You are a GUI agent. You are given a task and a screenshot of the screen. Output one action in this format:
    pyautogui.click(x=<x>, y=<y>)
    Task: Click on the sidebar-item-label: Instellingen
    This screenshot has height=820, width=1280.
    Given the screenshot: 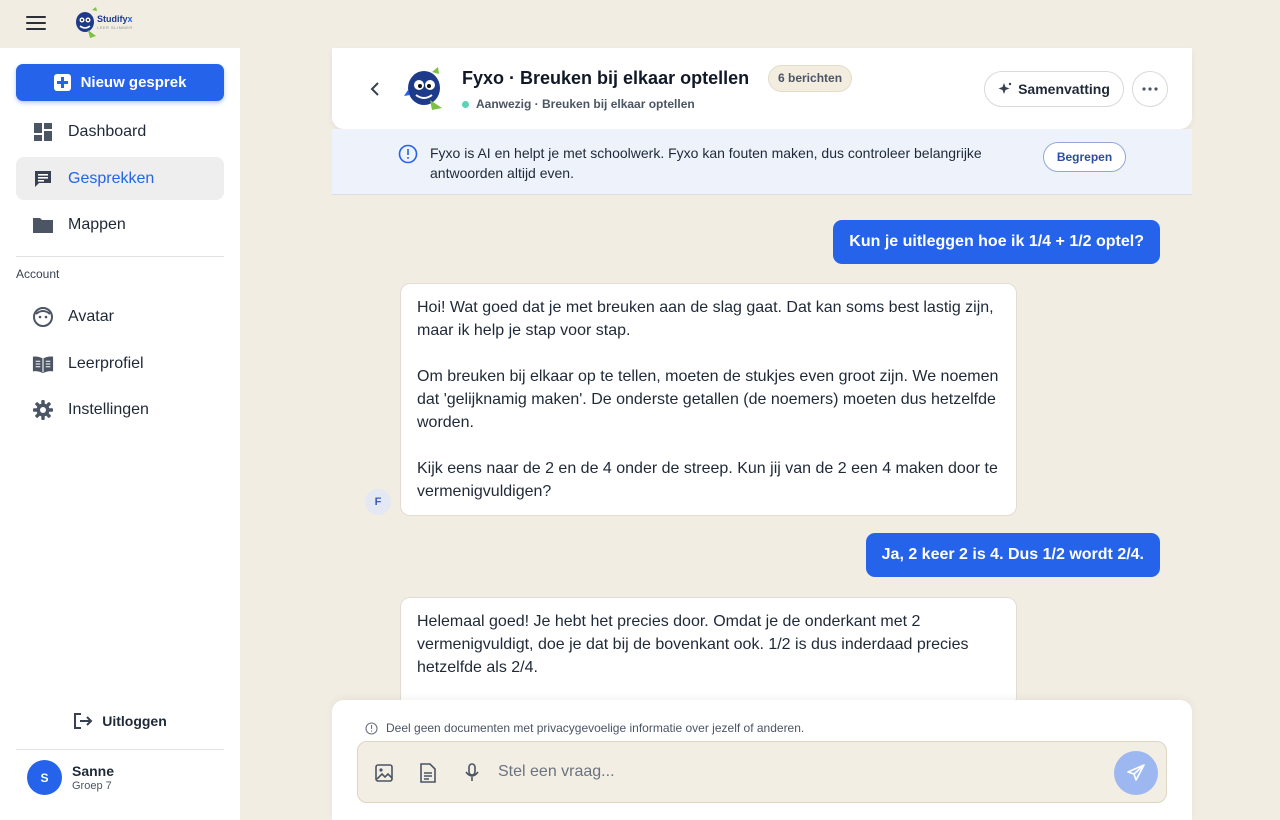 What is the action you would take?
    pyautogui.click(x=108, y=409)
    